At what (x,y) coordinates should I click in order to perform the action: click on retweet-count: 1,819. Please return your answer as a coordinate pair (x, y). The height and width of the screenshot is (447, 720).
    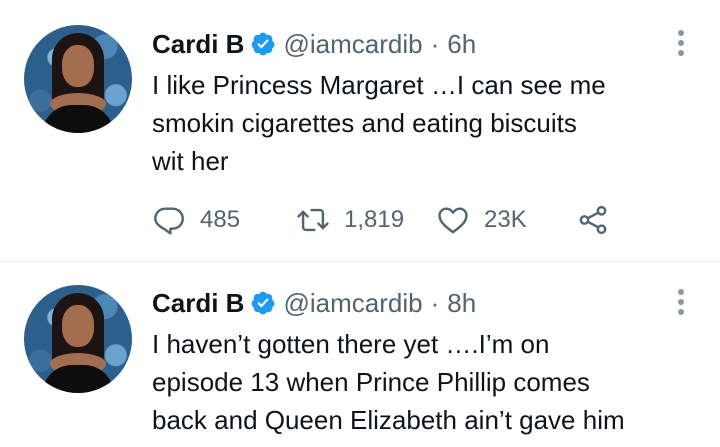
    Looking at the image, I should click on (374, 219).